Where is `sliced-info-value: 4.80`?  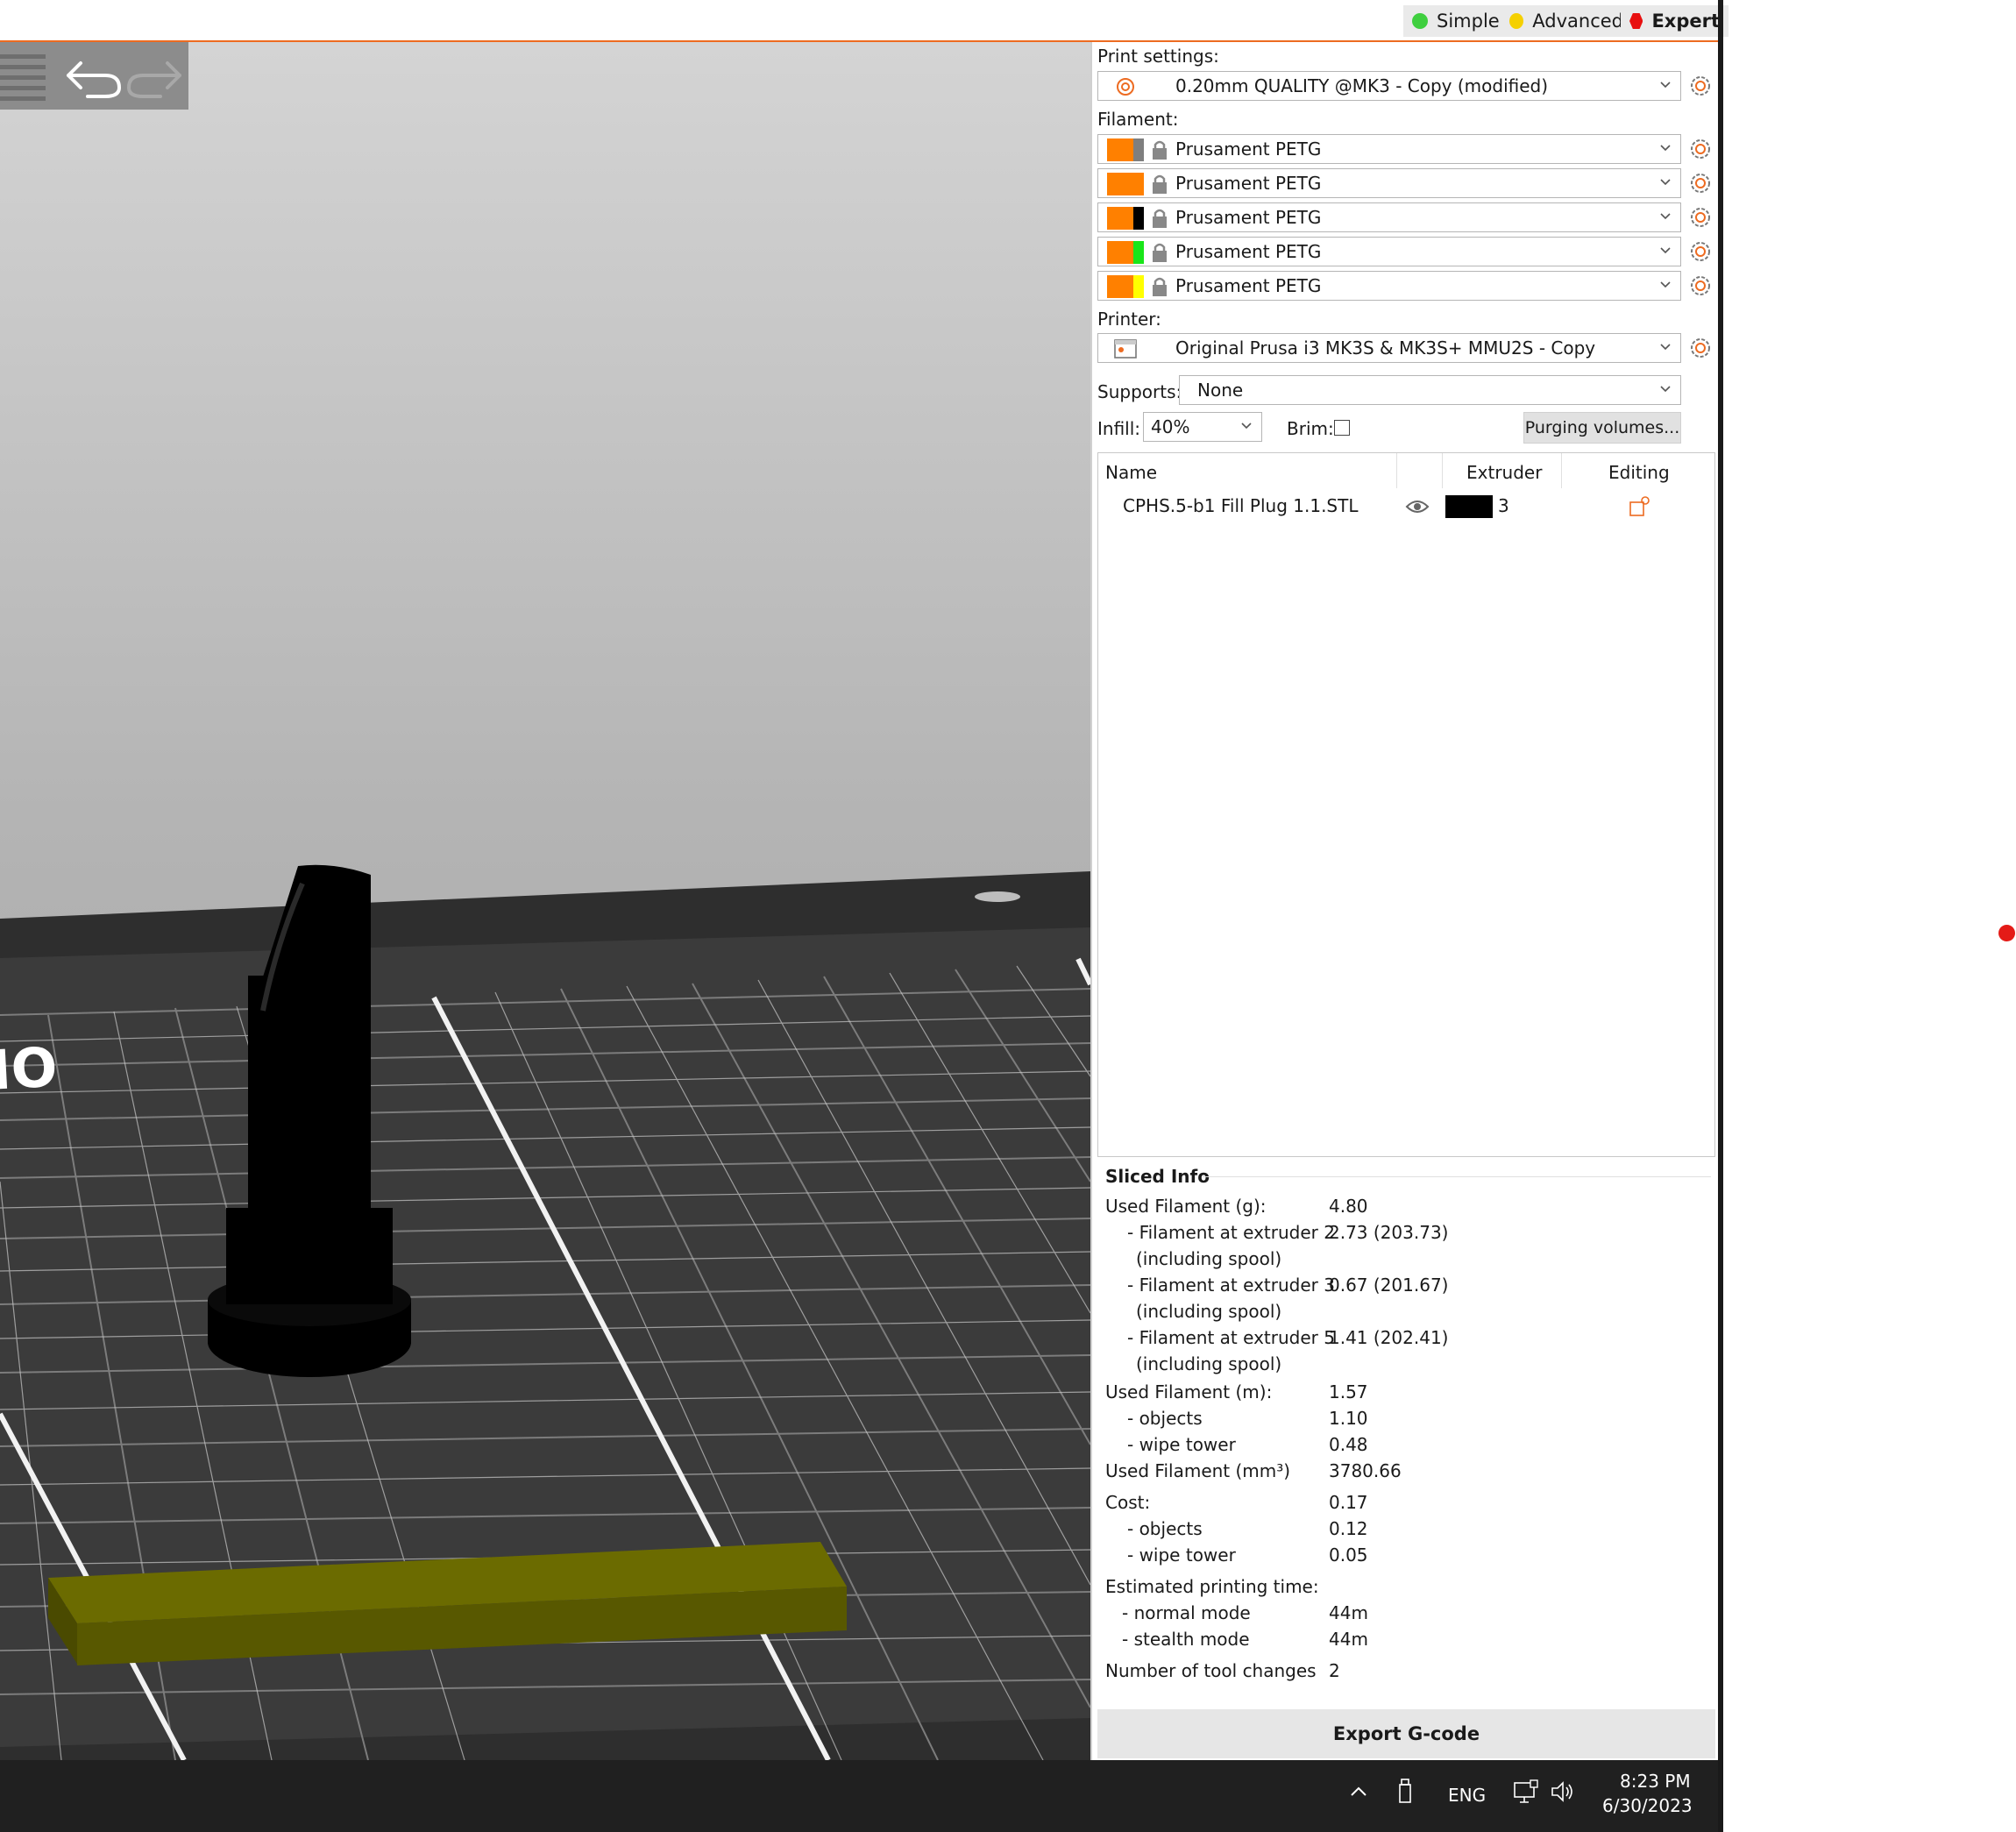 sliced-info-value: 4.80 is located at coordinates (1348, 1207).